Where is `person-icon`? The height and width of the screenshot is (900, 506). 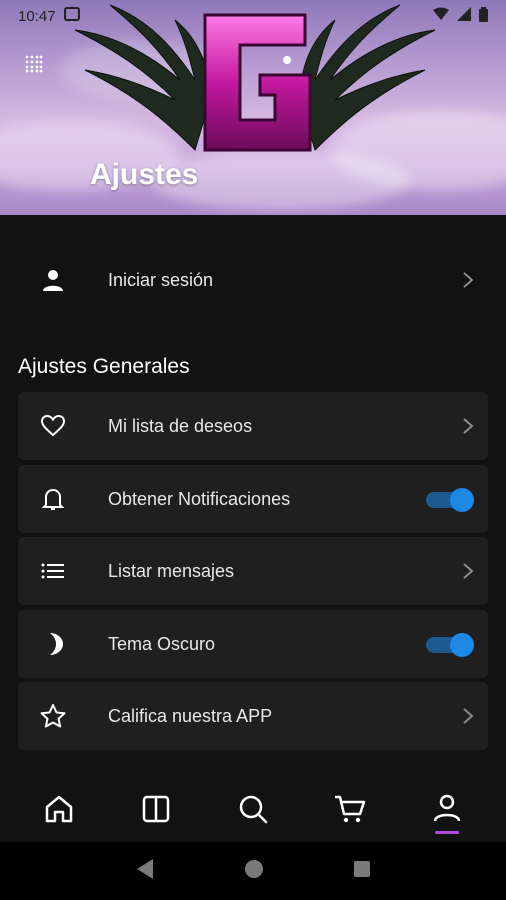
person-icon is located at coordinates (53, 280).